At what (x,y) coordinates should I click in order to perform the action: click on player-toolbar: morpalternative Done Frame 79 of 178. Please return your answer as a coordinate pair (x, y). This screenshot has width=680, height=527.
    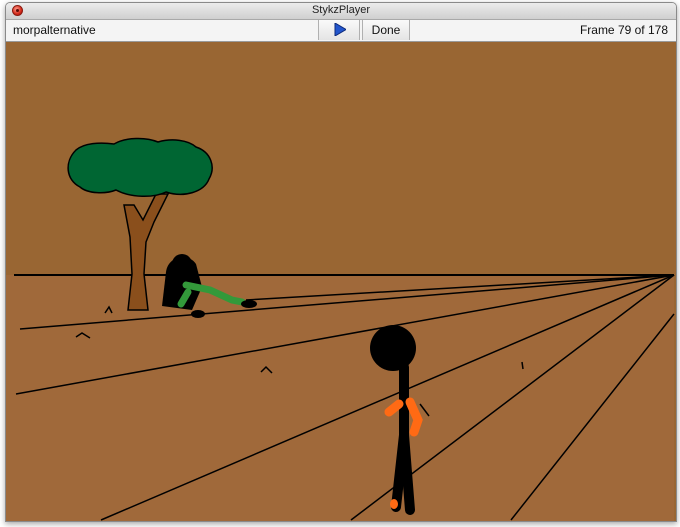
    Looking at the image, I should click on (341, 31).